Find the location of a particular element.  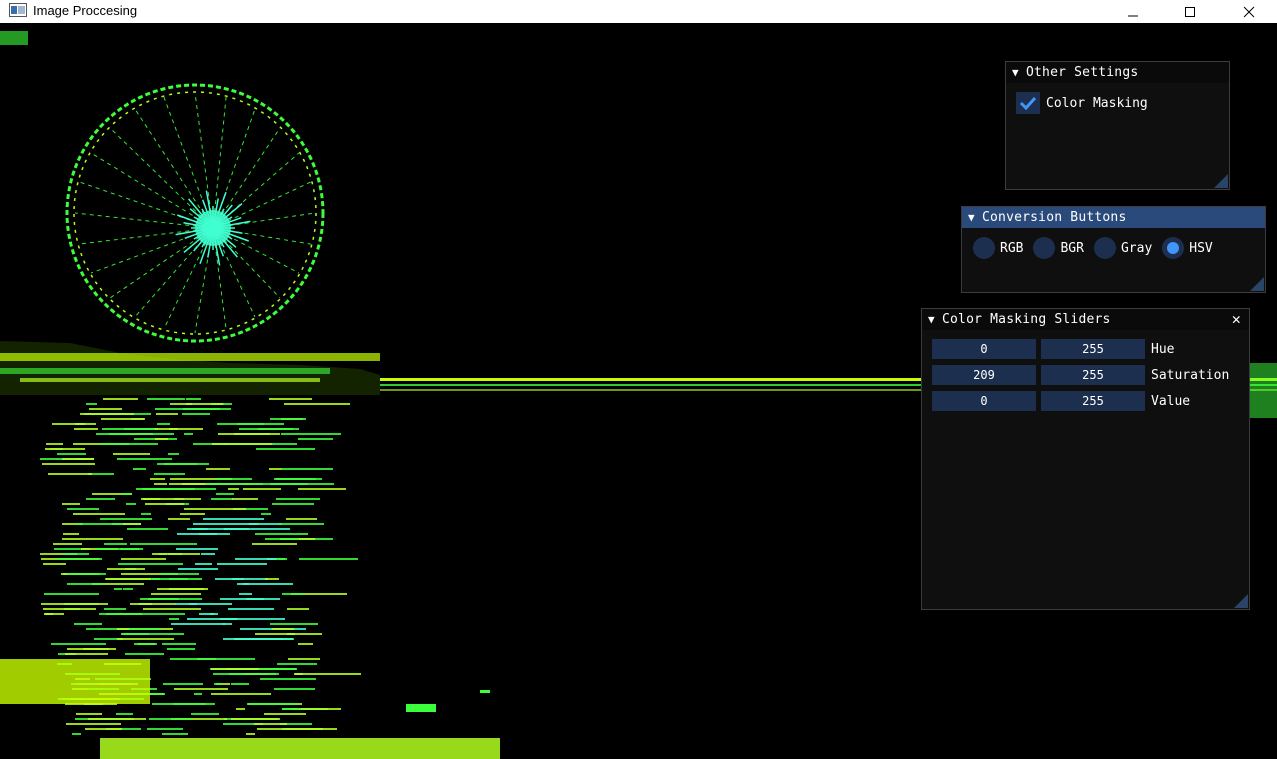

color-masking-checkbox is located at coordinates (1028, 103).